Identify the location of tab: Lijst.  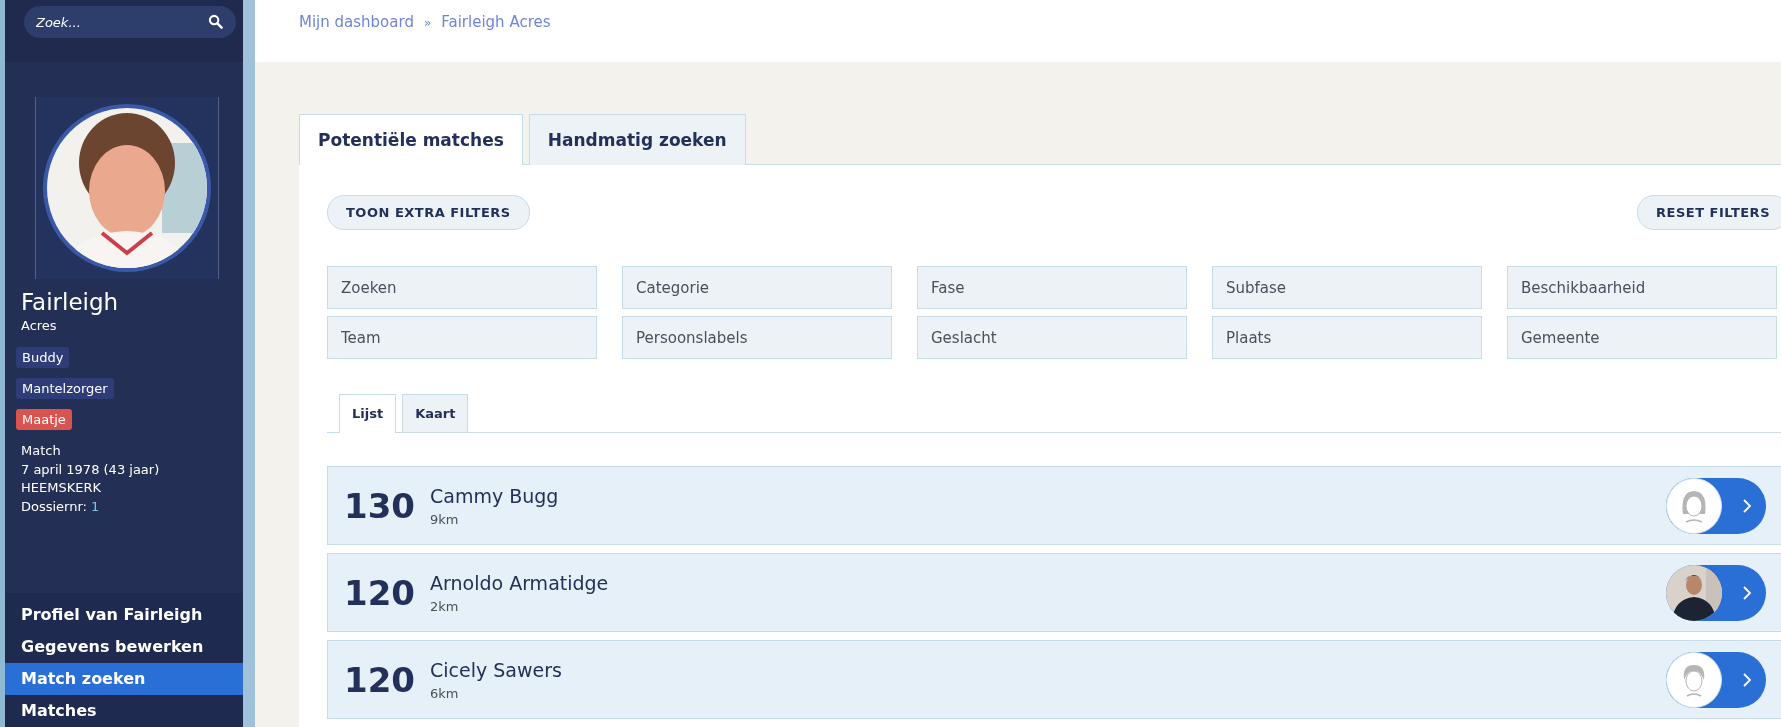
(368, 413).